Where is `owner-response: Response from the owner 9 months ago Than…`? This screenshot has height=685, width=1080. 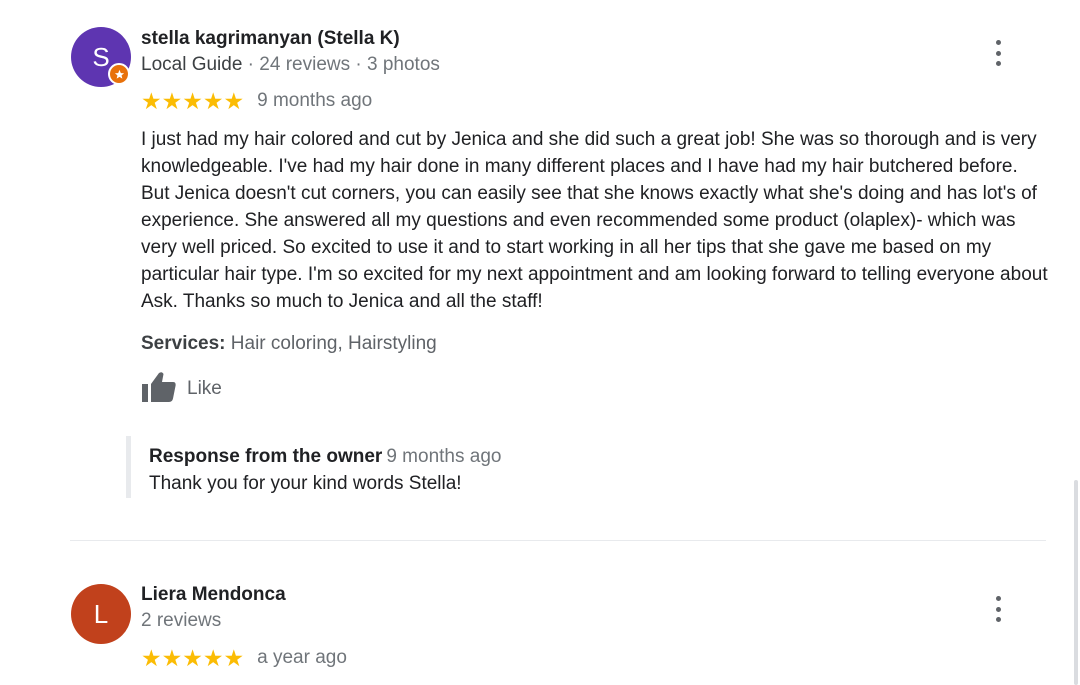
owner-response: Response from the owner 9 months ago Than… is located at coordinates (577, 467).